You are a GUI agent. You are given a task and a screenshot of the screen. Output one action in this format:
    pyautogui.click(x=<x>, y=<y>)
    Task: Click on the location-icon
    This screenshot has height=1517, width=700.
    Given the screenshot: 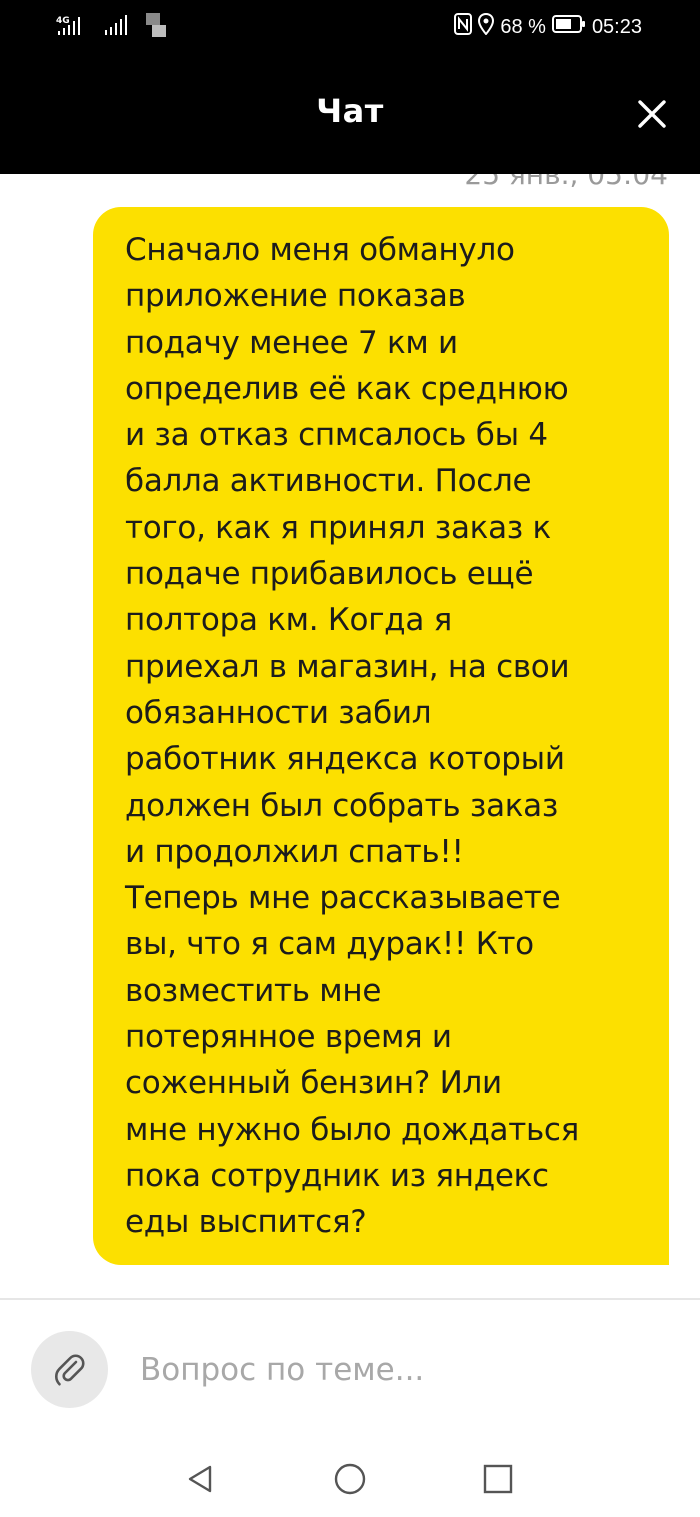 What is the action you would take?
    pyautogui.click(x=486, y=26)
    